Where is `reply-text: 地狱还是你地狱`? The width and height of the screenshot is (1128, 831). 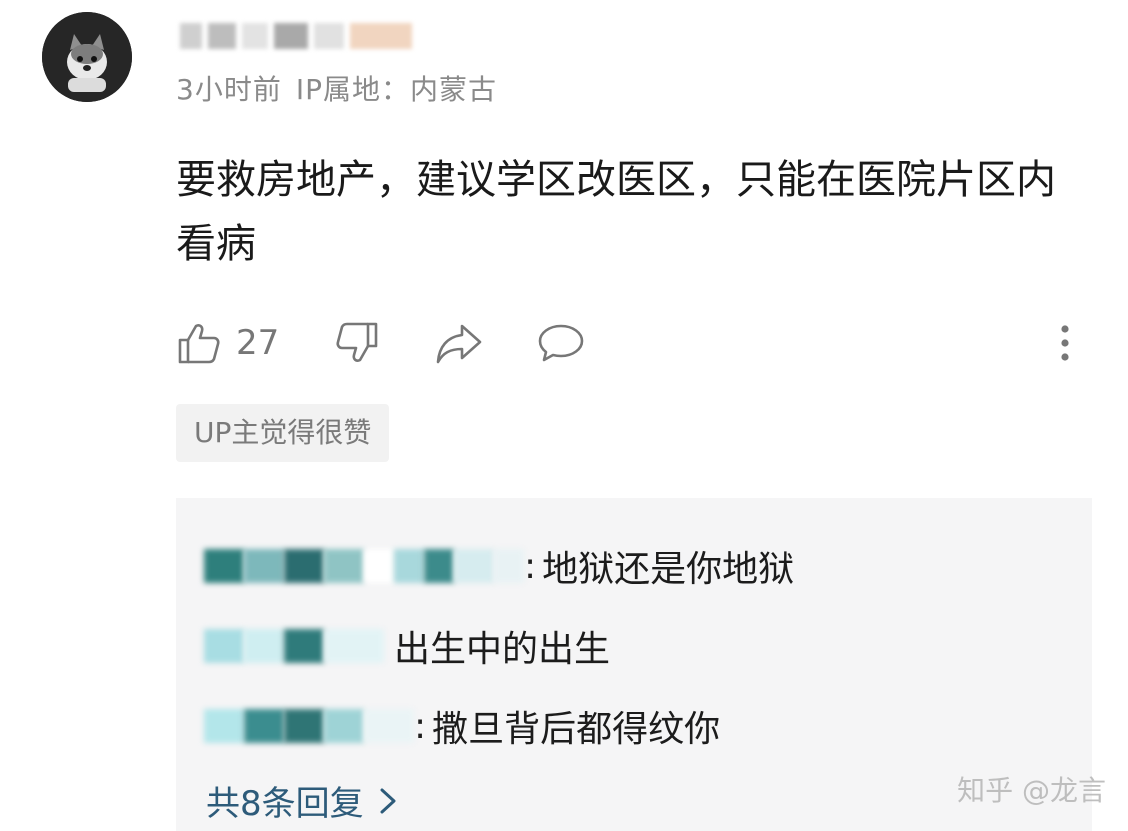 reply-text: 地狱还是你地狱 is located at coordinates (668, 569).